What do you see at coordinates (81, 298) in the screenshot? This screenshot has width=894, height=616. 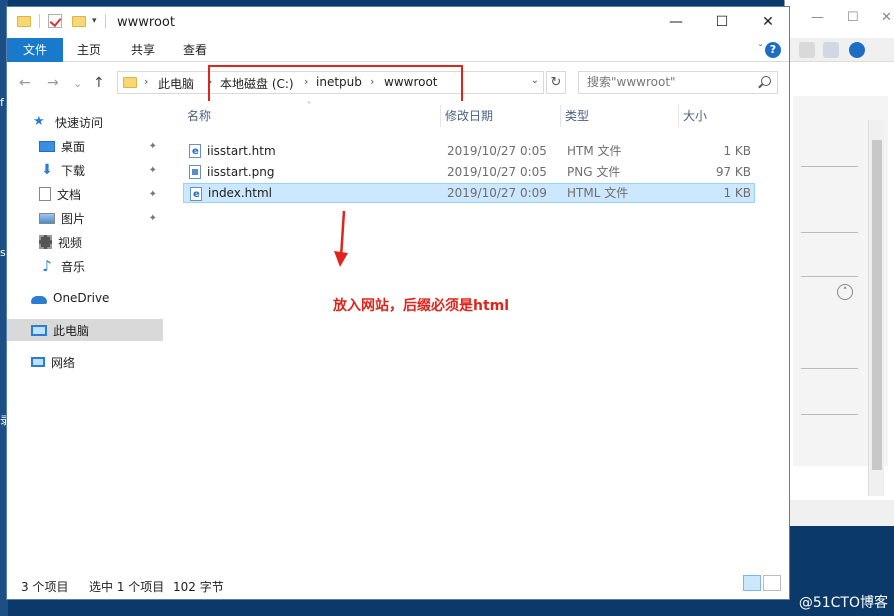 I see `sidebar-item-label: OneDrive` at bounding box center [81, 298].